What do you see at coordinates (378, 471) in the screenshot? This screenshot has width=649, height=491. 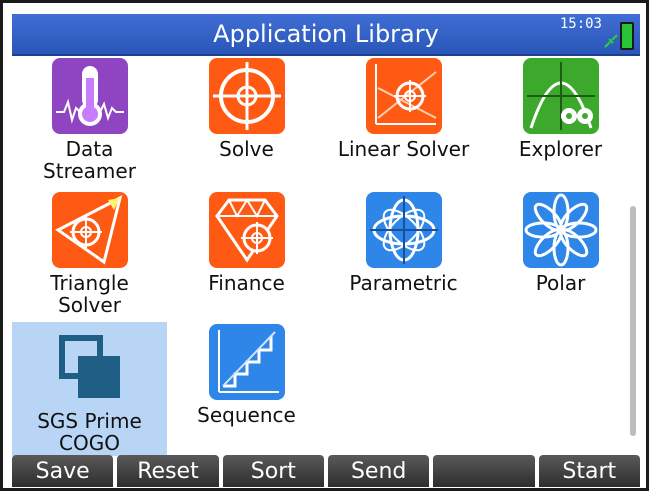 I see `send-button: Send` at bounding box center [378, 471].